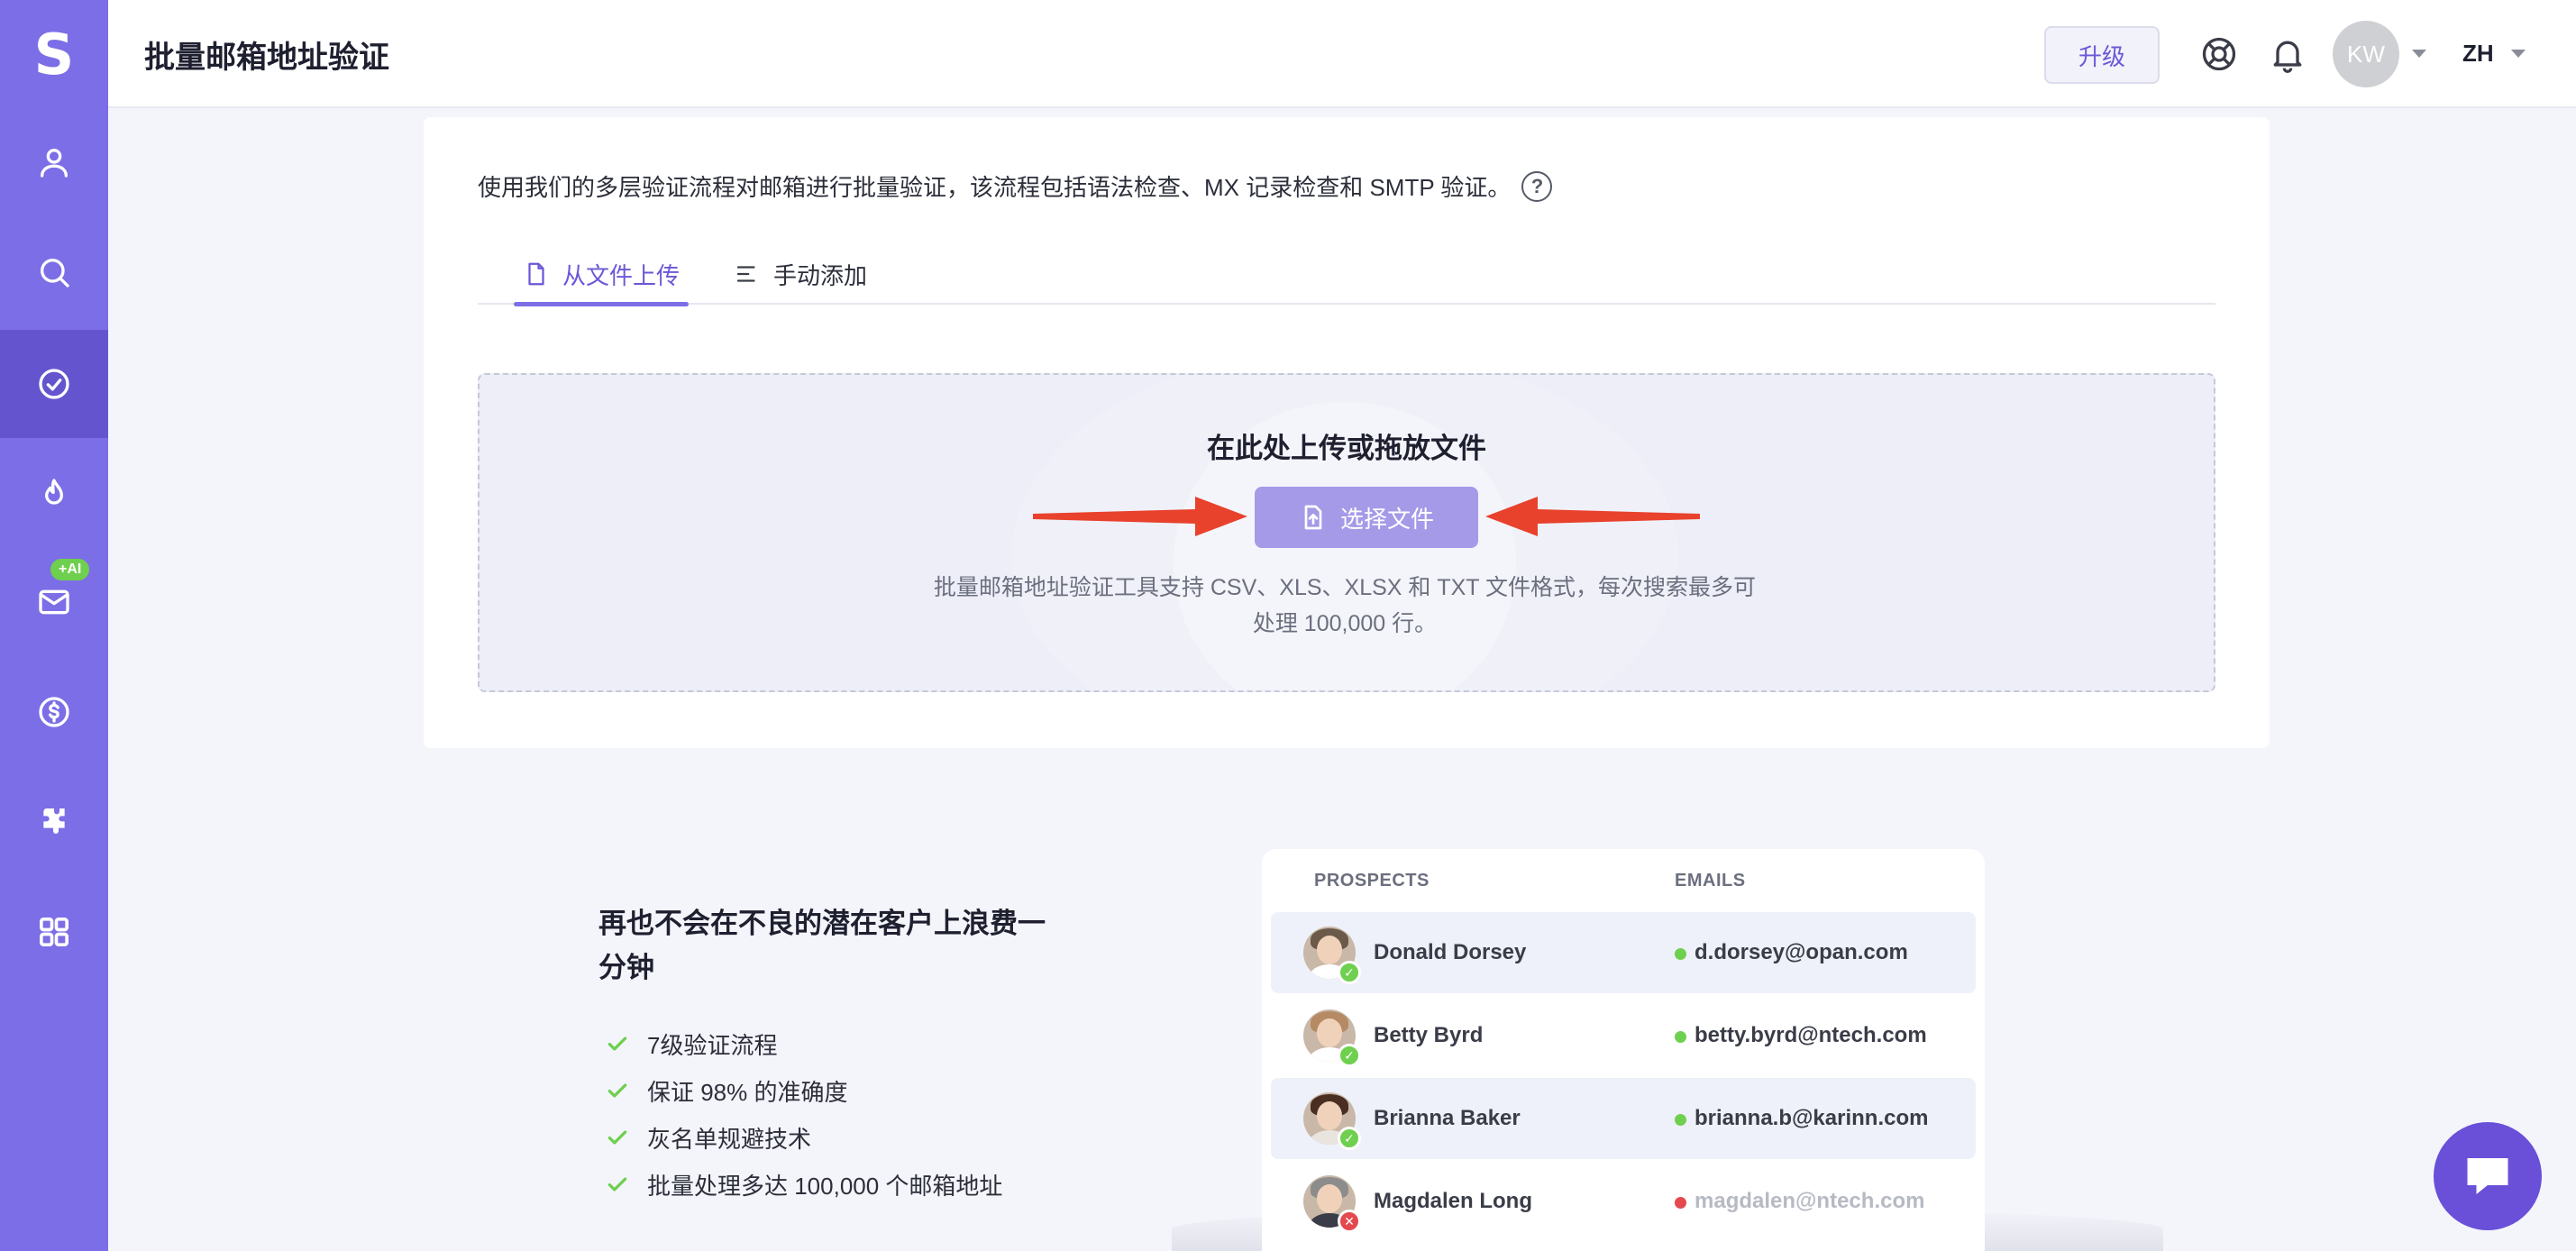  I want to click on feature-text: 灰名单规避技术, so click(729, 1139).